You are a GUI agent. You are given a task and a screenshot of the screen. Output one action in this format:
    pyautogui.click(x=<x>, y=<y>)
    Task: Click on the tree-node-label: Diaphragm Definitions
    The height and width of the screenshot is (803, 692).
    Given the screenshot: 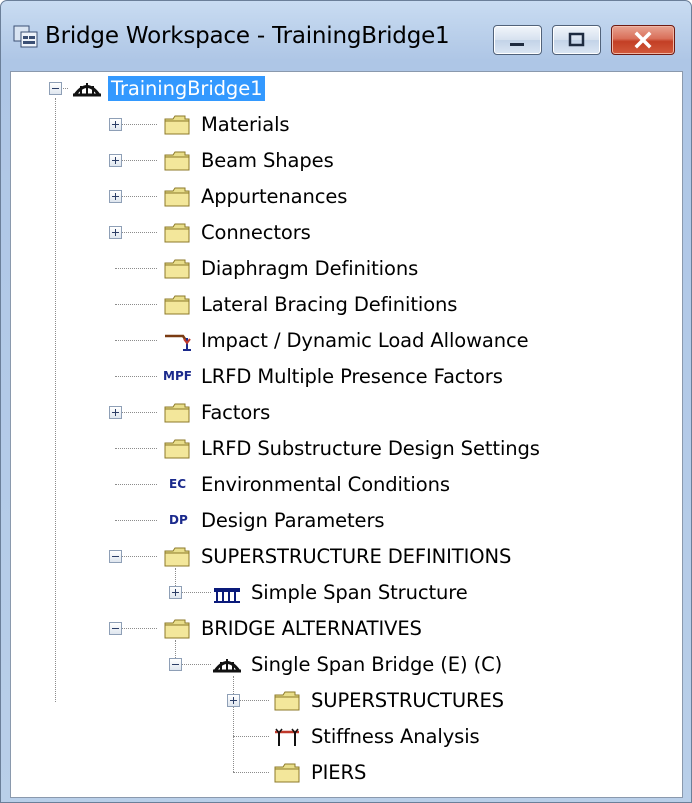 What is the action you would take?
    pyautogui.click(x=310, y=268)
    